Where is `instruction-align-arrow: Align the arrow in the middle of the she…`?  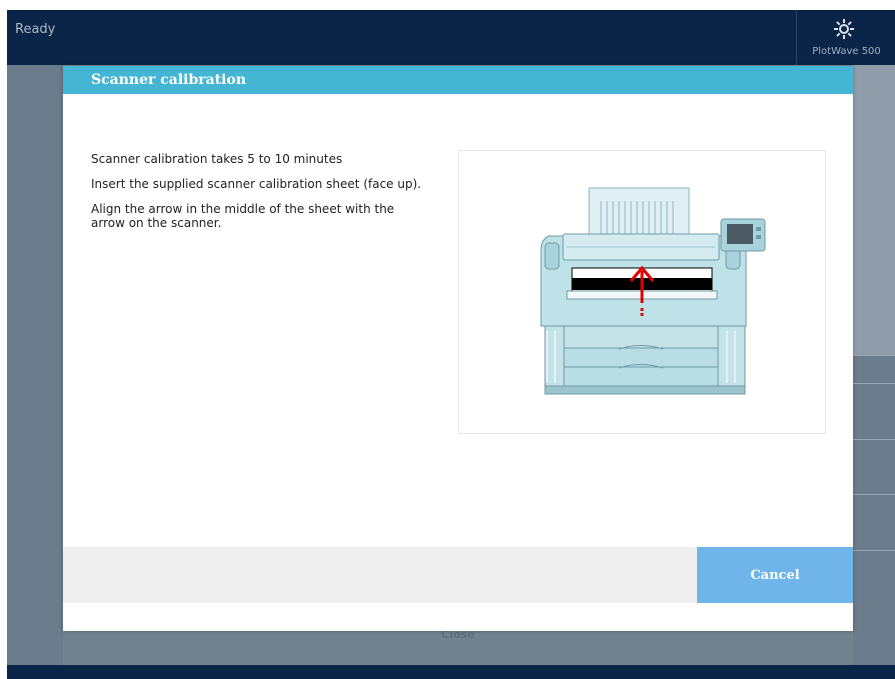 instruction-align-arrow: Align the arrow in the middle of the she… is located at coordinates (243, 216).